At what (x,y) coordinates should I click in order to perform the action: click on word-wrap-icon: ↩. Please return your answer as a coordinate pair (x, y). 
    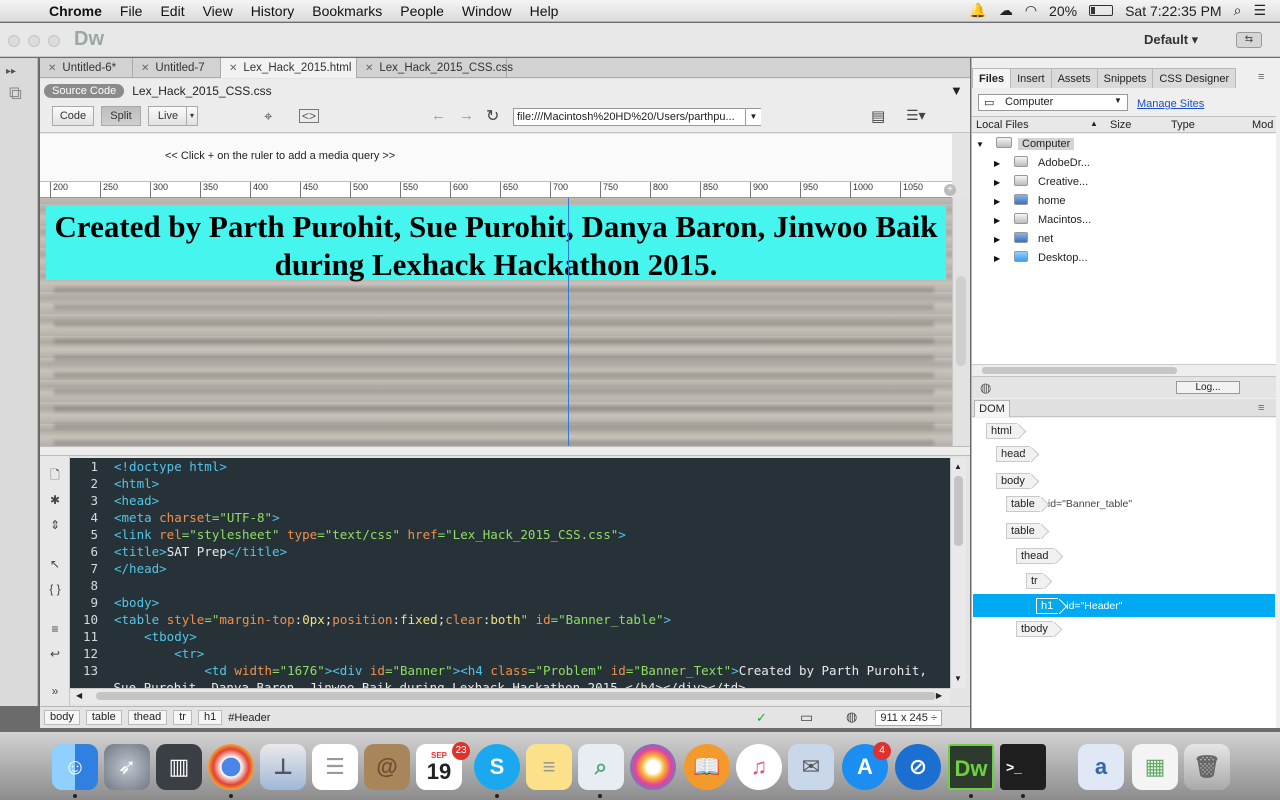
    Looking at the image, I should click on (55, 654).